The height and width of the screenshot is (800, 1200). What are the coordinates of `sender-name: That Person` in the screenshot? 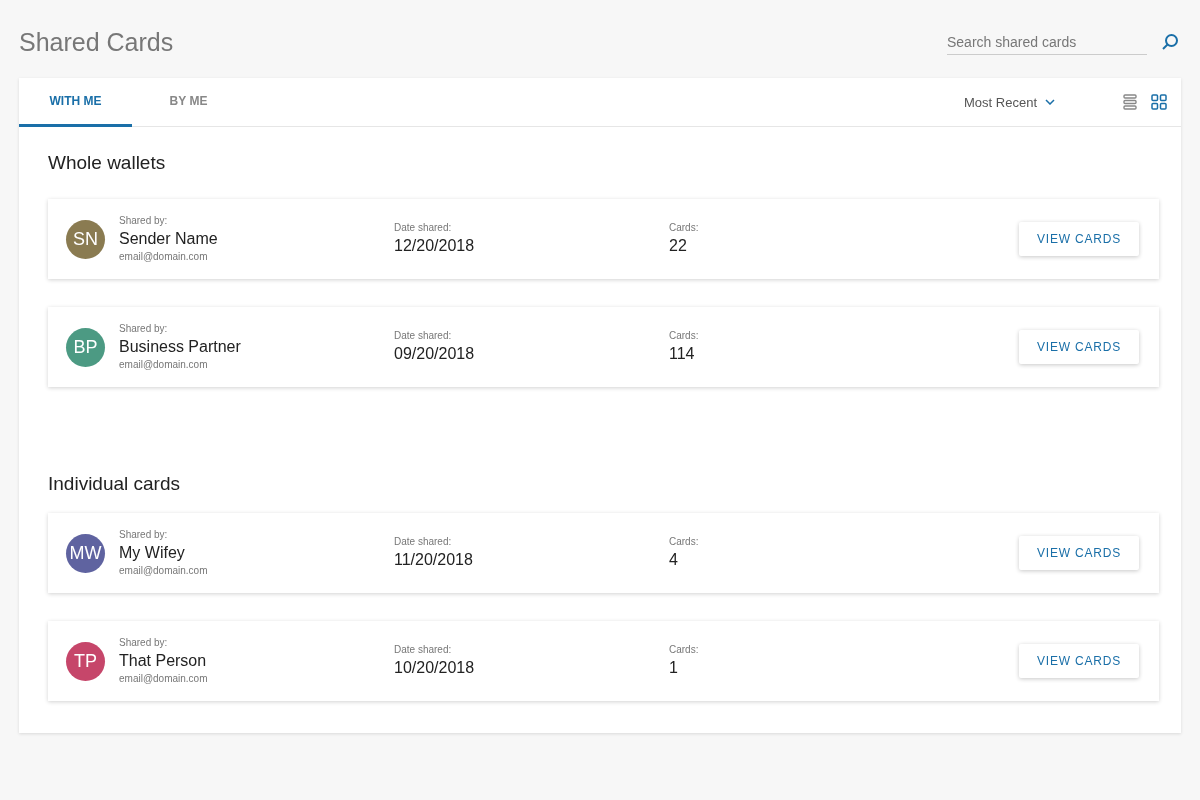 It's located at (163, 661).